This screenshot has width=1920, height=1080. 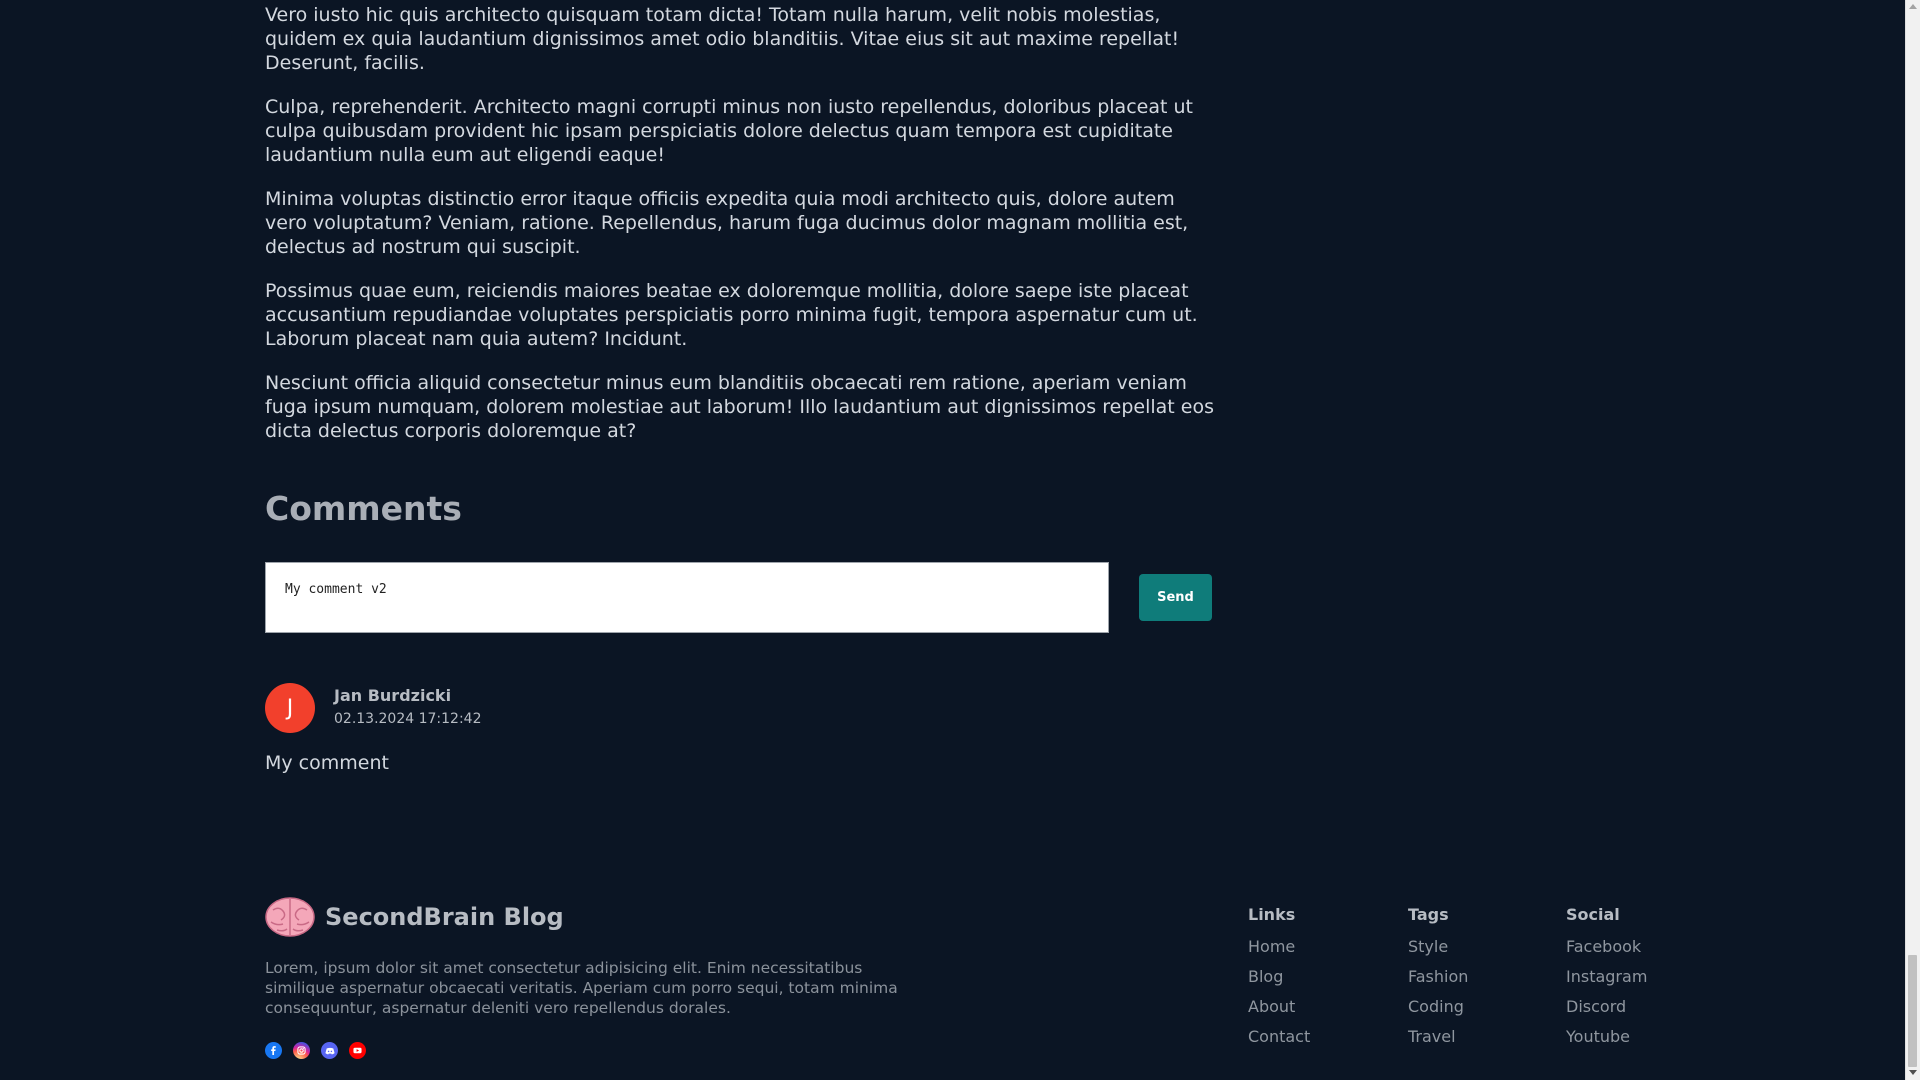 I want to click on footer-social-youtube: Youtube, so click(x=1606, y=1037).